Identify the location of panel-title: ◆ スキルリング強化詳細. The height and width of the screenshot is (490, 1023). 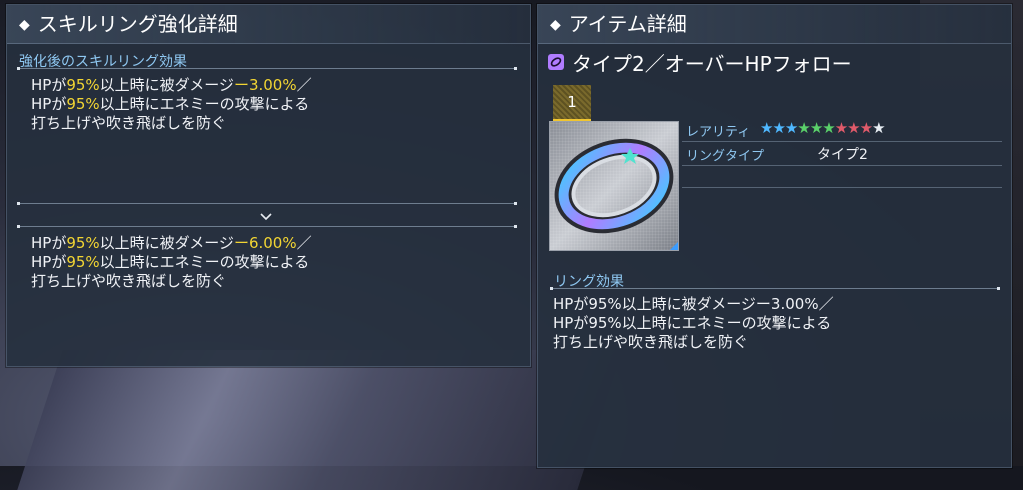
(268, 24).